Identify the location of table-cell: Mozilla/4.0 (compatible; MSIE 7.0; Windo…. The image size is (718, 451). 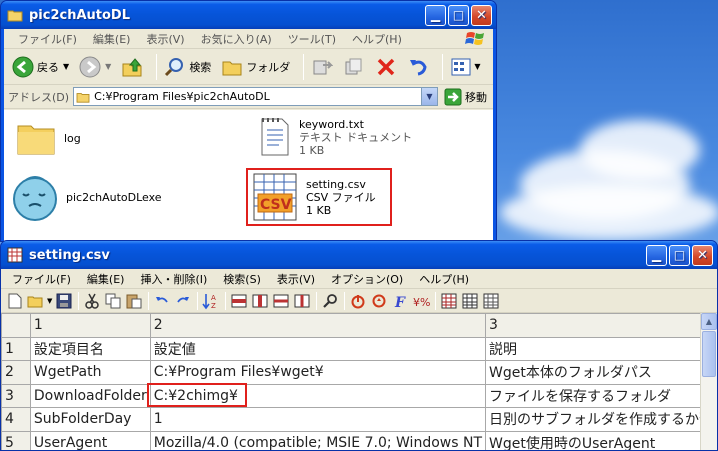
(318, 440).